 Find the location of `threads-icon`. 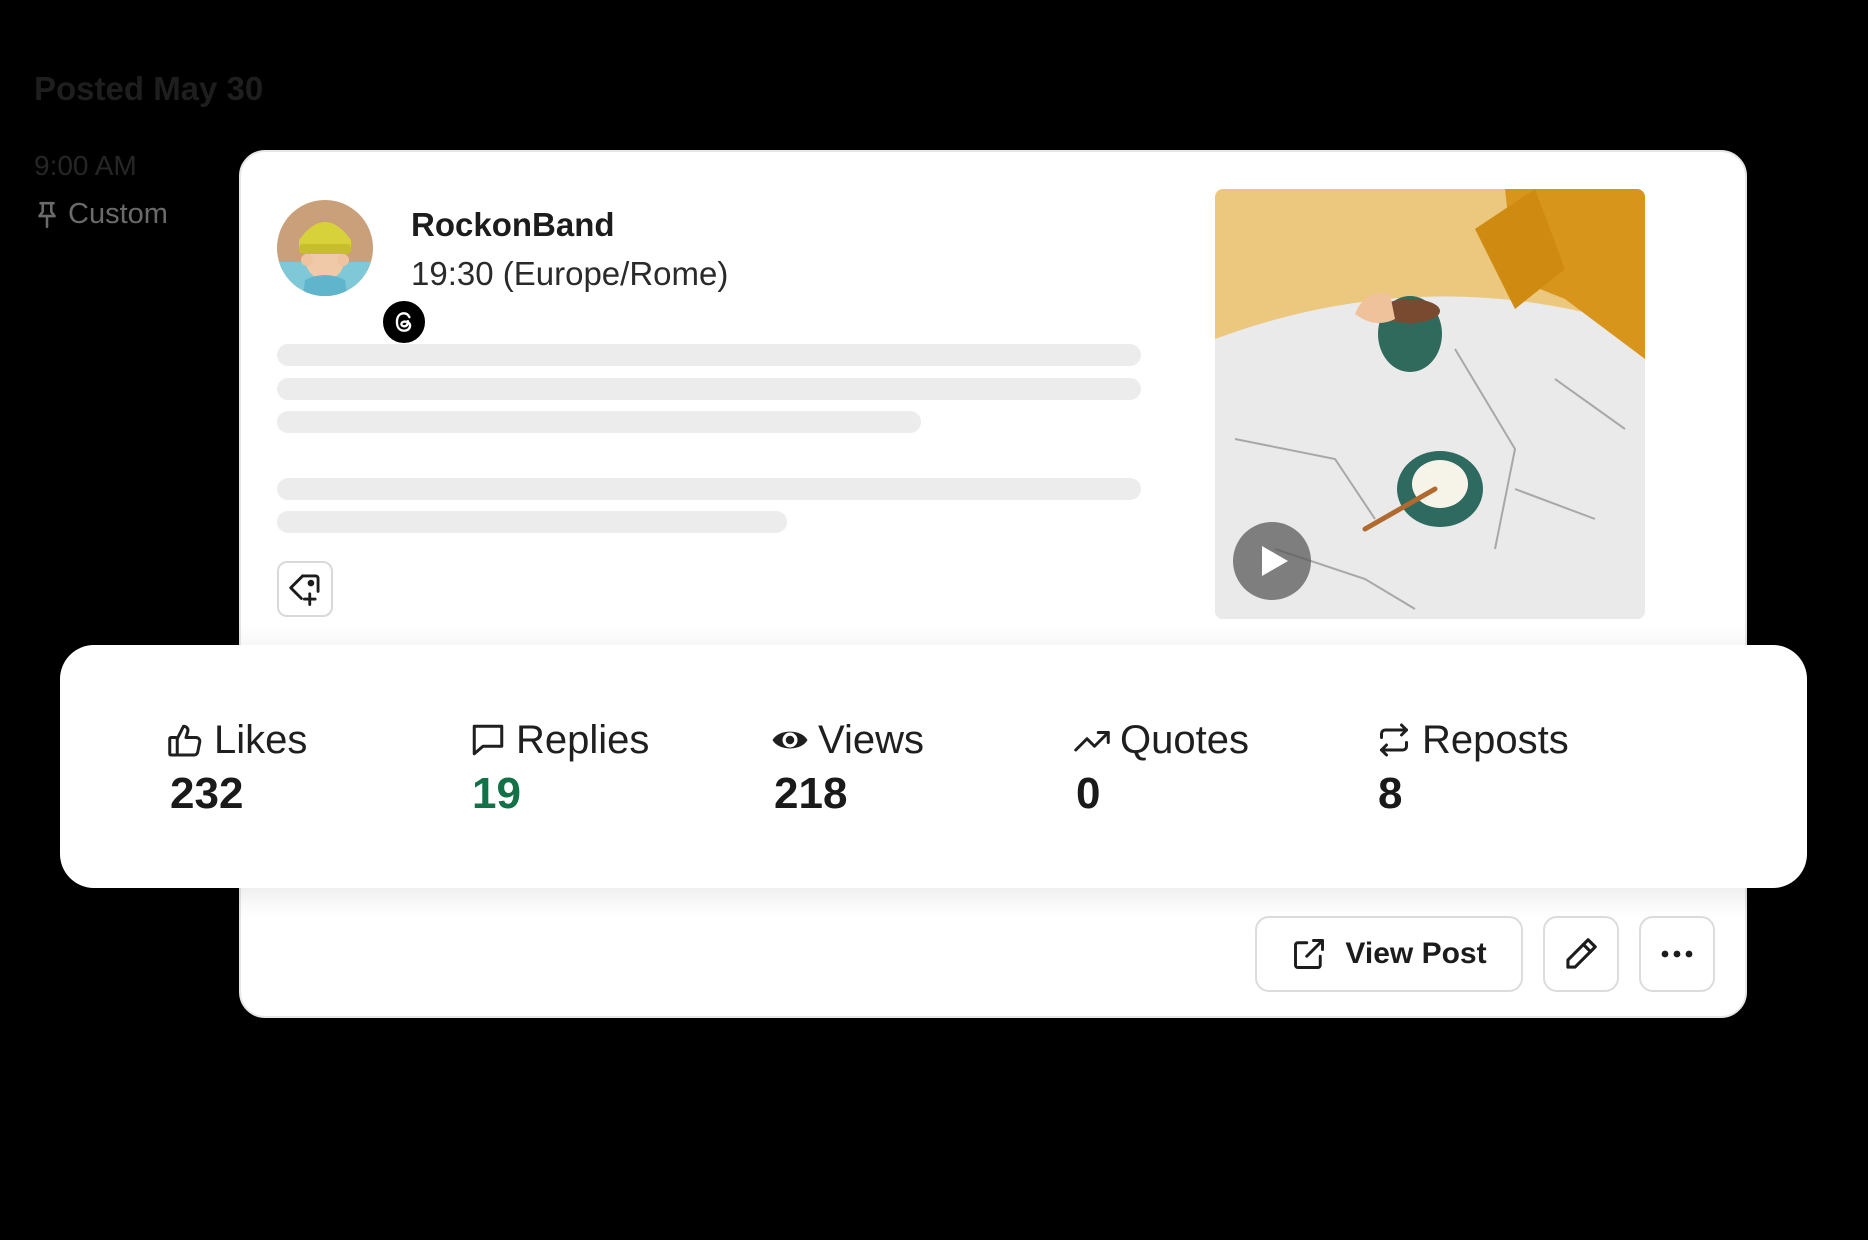

threads-icon is located at coordinates (403, 322).